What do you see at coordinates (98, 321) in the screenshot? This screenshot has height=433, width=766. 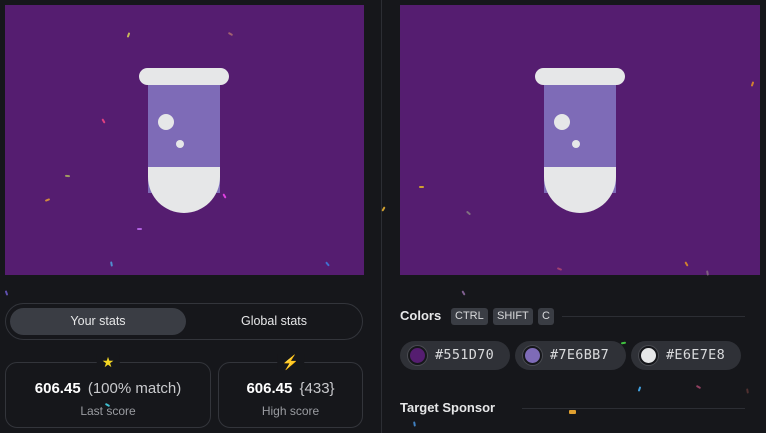 I see `tab-your-stats: Your stats` at bounding box center [98, 321].